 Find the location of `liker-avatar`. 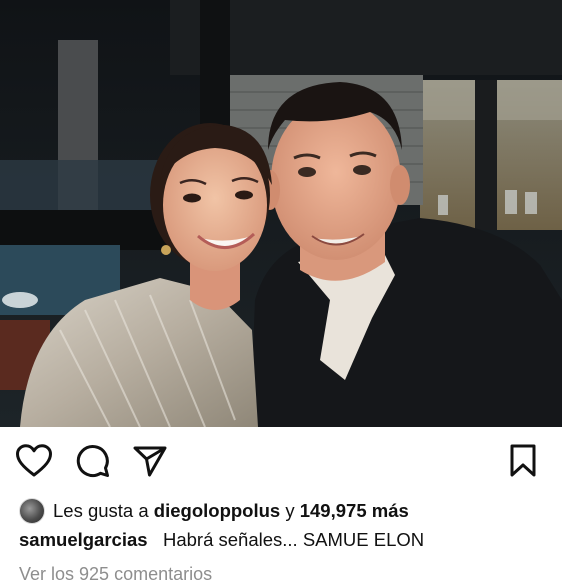

liker-avatar is located at coordinates (32, 511).